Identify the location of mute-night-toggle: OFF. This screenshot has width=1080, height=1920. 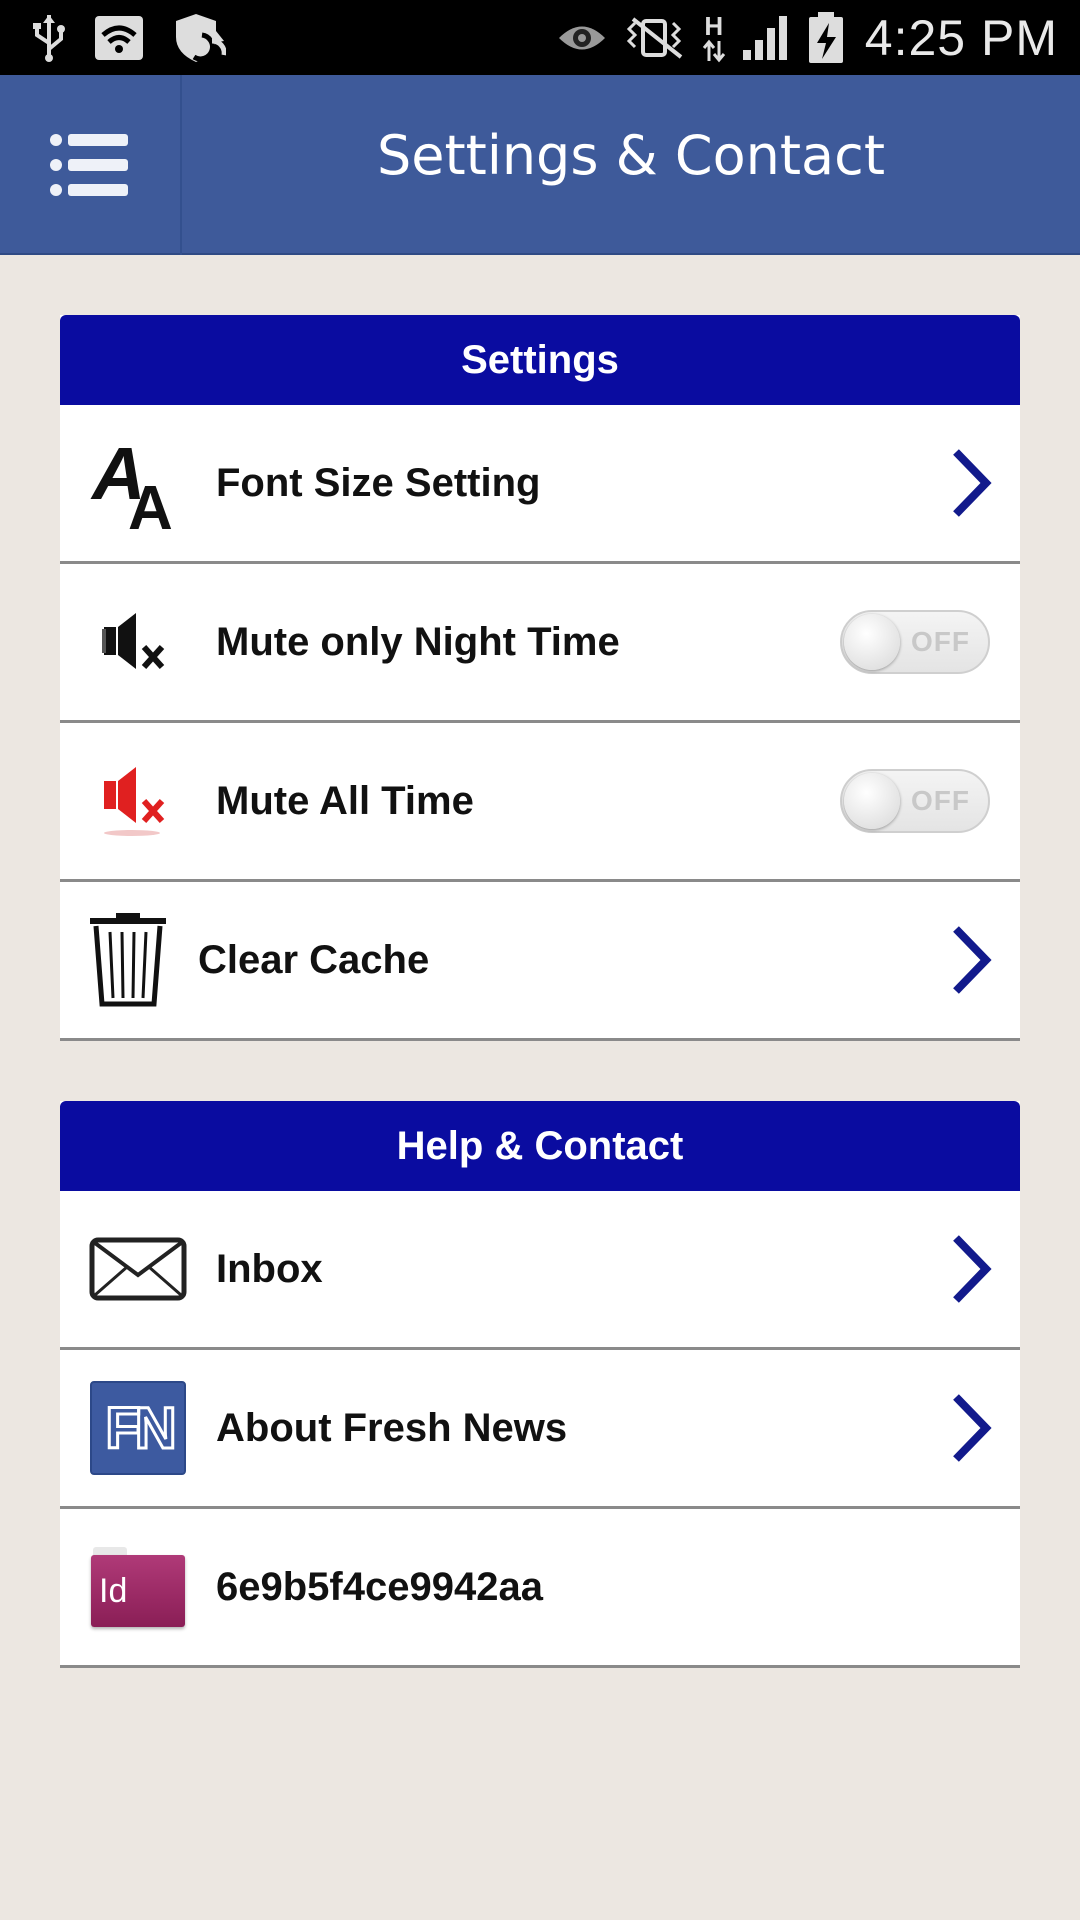
(915, 642).